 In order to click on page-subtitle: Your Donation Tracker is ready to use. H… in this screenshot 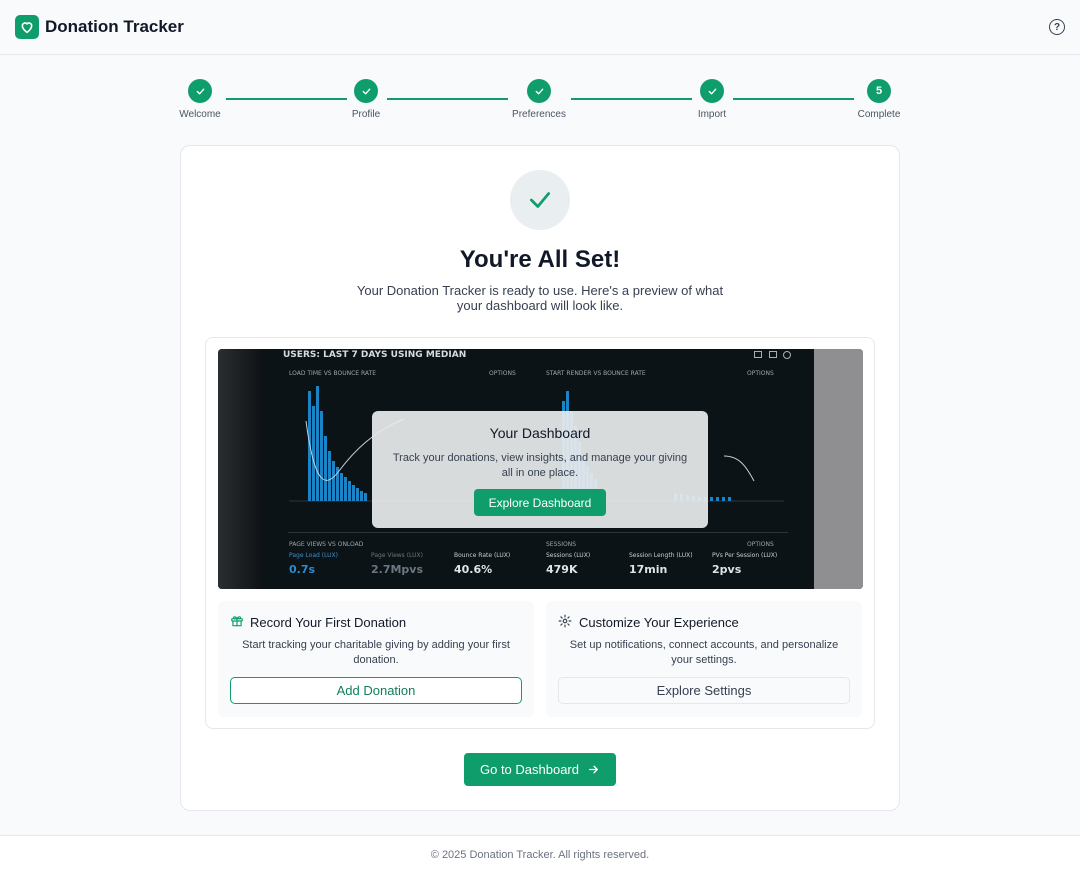, I will do `click(540, 298)`.